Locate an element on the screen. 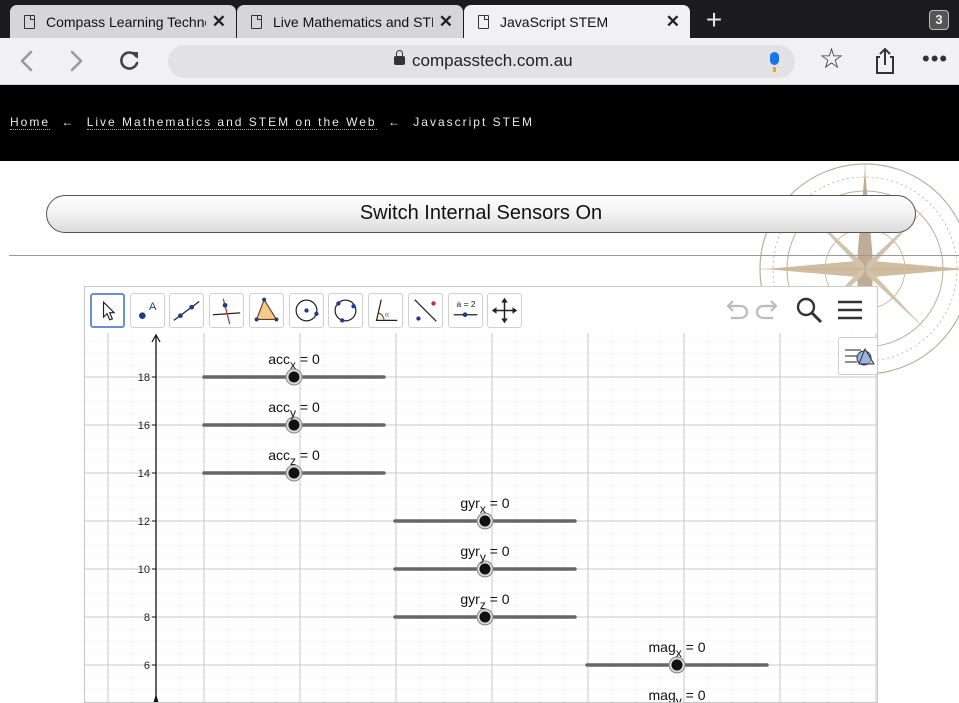 The image size is (959, 703). line-tool-button is located at coordinates (186, 310).